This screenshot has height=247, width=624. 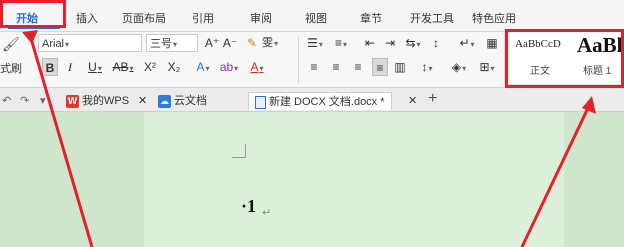 I want to click on align-right-icon: ≡, so click(x=358, y=67).